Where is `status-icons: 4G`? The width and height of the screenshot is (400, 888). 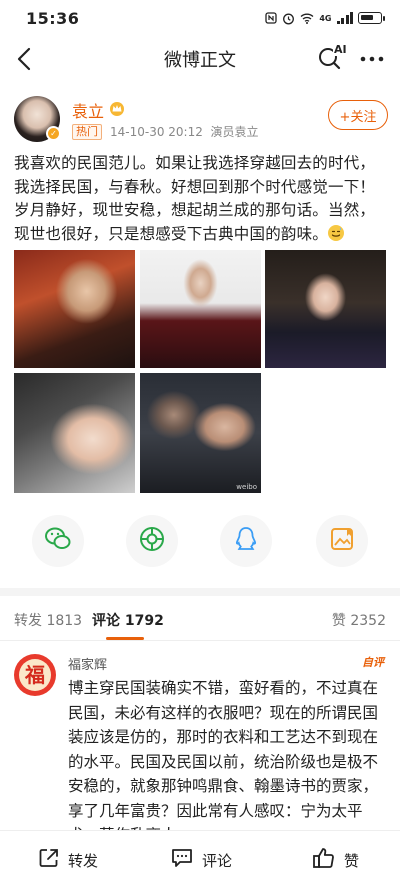
status-icons: 4G is located at coordinates (325, 18).